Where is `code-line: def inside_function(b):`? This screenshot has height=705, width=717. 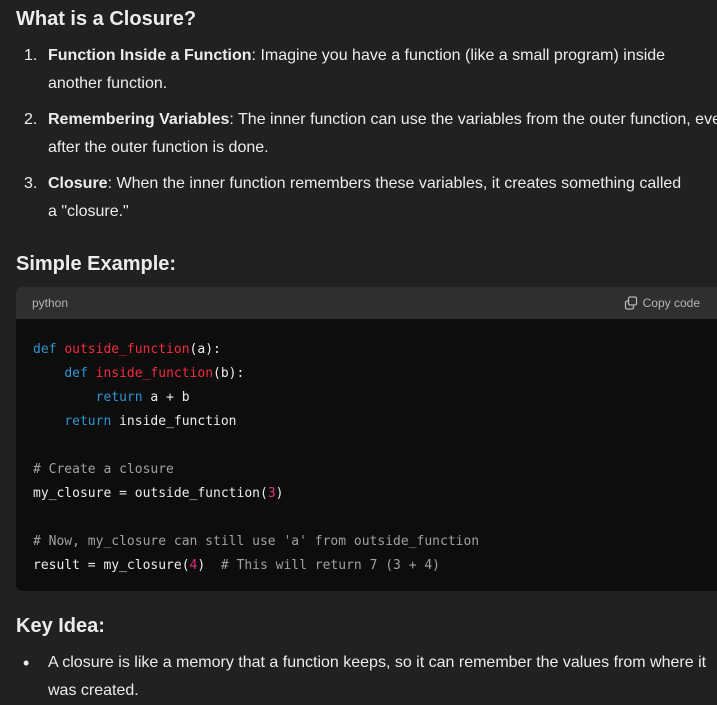
code-line: def inside_function(b): is located at coordinates (154, 373).